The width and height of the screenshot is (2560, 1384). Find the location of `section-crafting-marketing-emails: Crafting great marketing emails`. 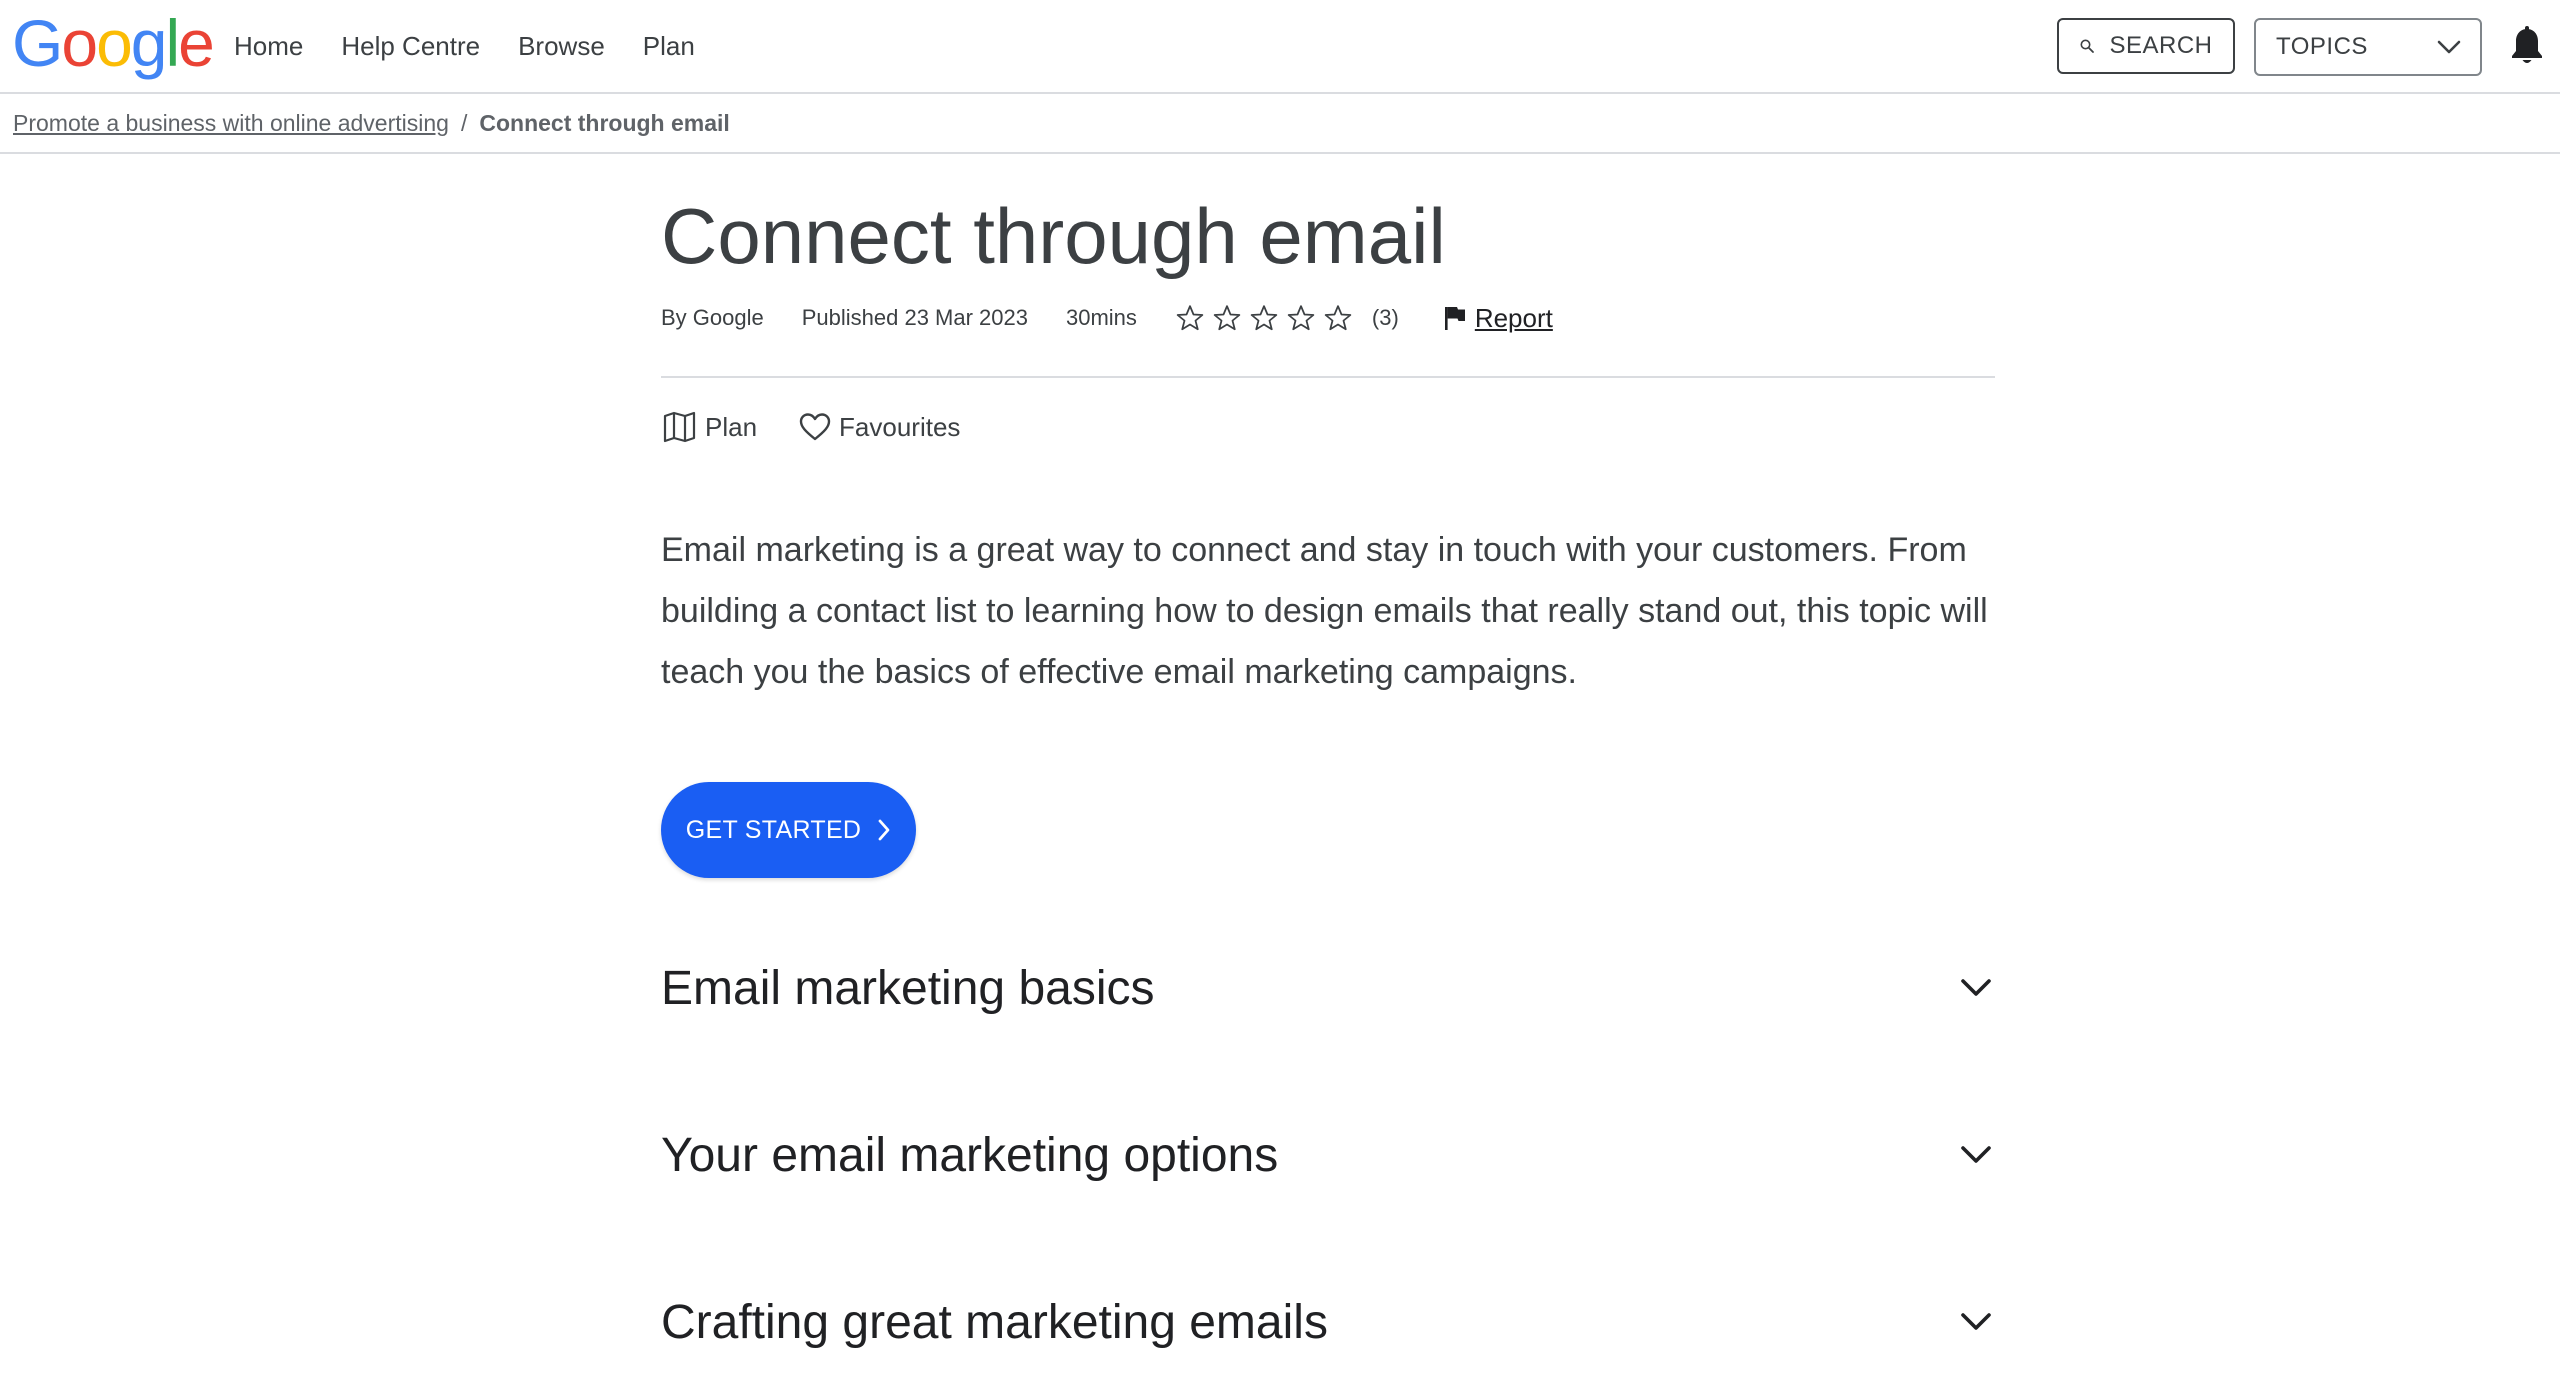

section-crafting-marketing-emails: Crafting great marketing emails is located at coordinates (1328, 1322).